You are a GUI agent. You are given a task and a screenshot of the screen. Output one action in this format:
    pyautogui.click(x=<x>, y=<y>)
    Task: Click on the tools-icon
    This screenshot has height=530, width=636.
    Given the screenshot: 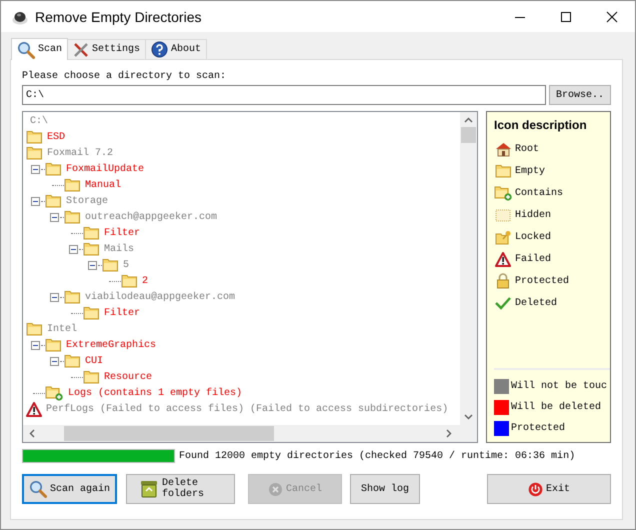 What is the action you would take?
    pyautogui.click(x=81, y=50)
    